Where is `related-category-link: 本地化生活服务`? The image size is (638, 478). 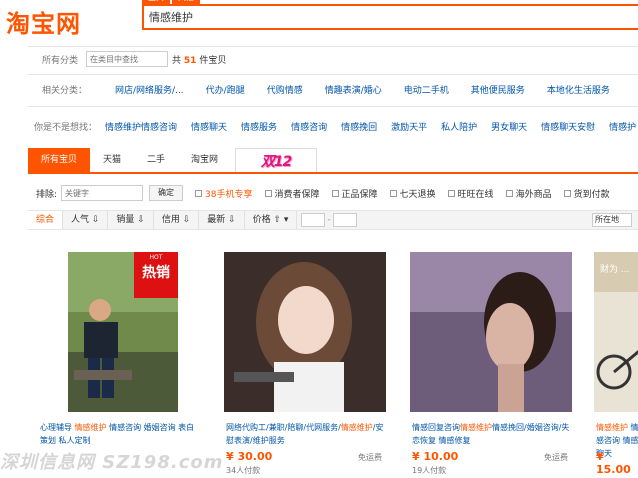
related-category-link: 本地化生活服务 is located at coordinates (578, 89).